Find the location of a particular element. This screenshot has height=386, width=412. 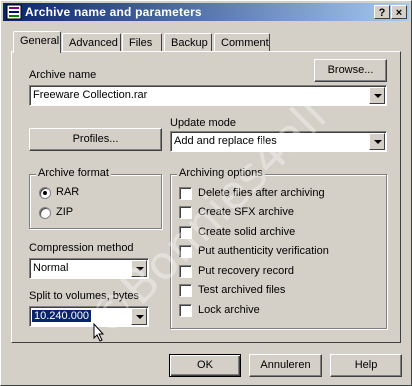

checkbox-delete-files-label: Delete files after archiving is located at coordinates (261, 193).